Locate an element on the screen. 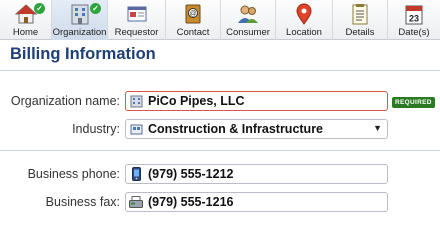 The width and height of the screenshot is (440, 240). consumer-icon is located at coordinates (248, 14).